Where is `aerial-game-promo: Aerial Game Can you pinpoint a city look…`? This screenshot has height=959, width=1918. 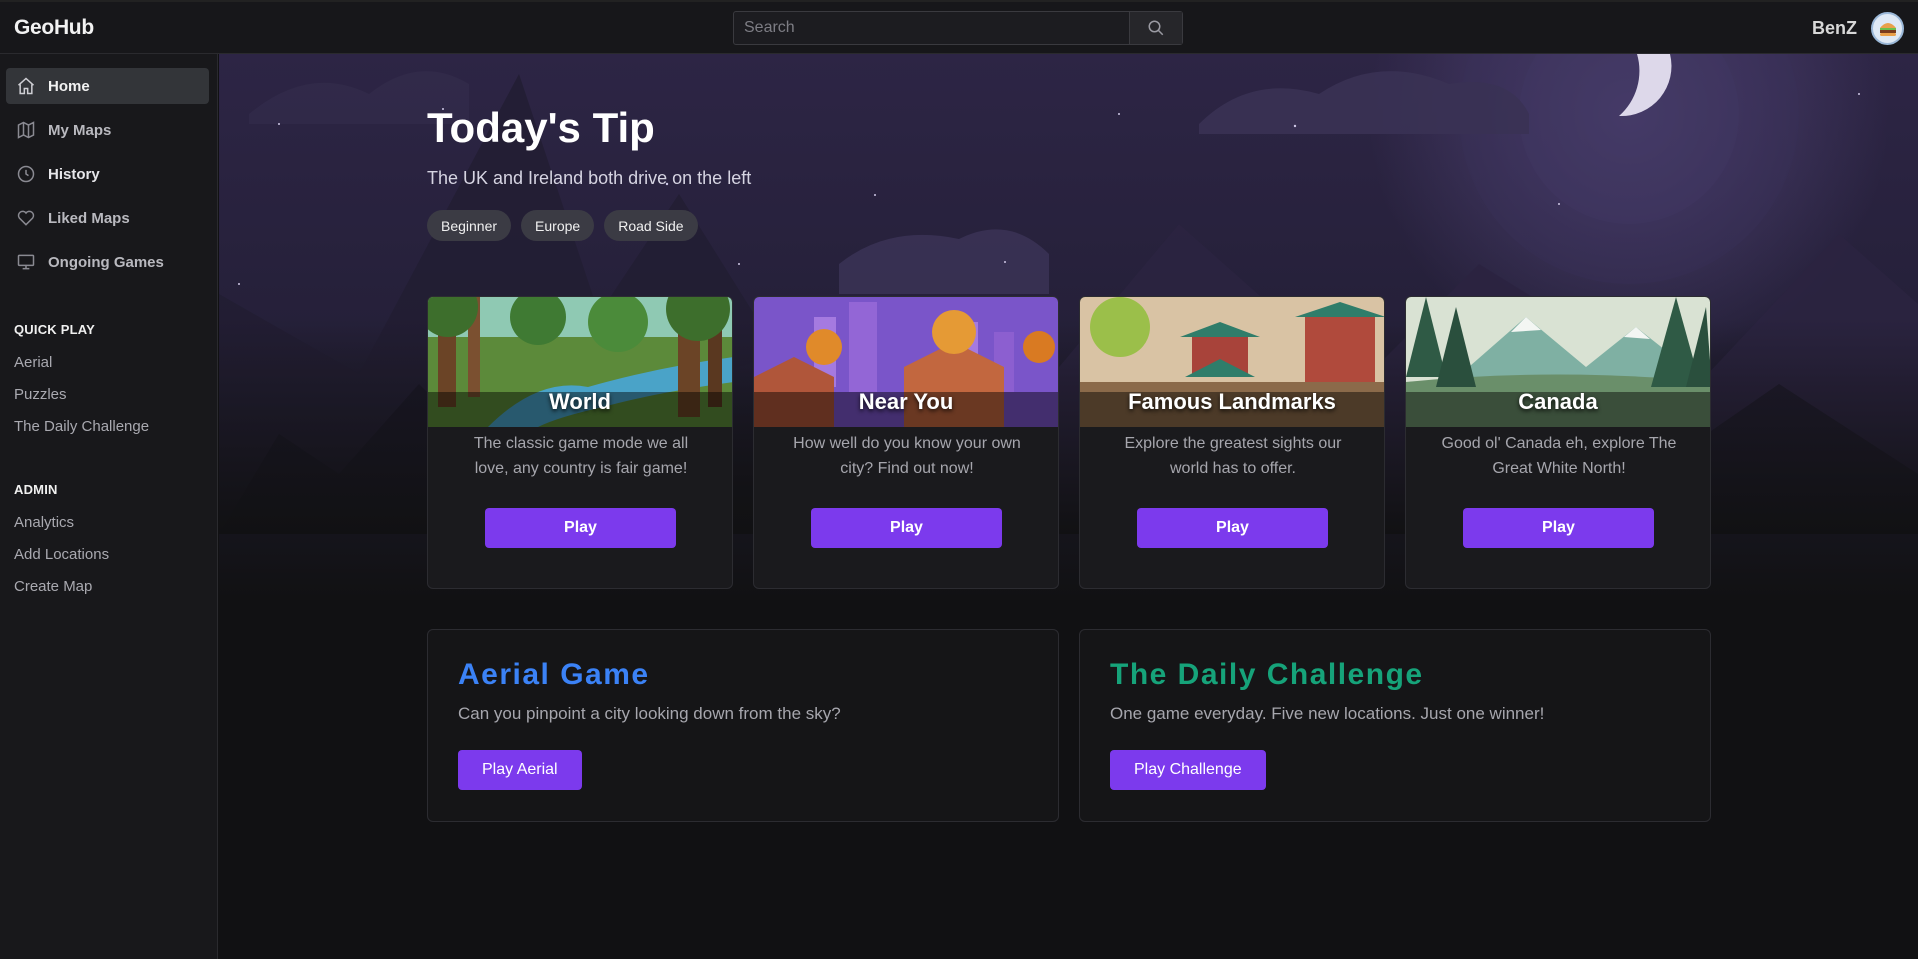
aerial-game-promo: Aerial Game Can you pinpoint a city look… is located at coordinates (743, 725).